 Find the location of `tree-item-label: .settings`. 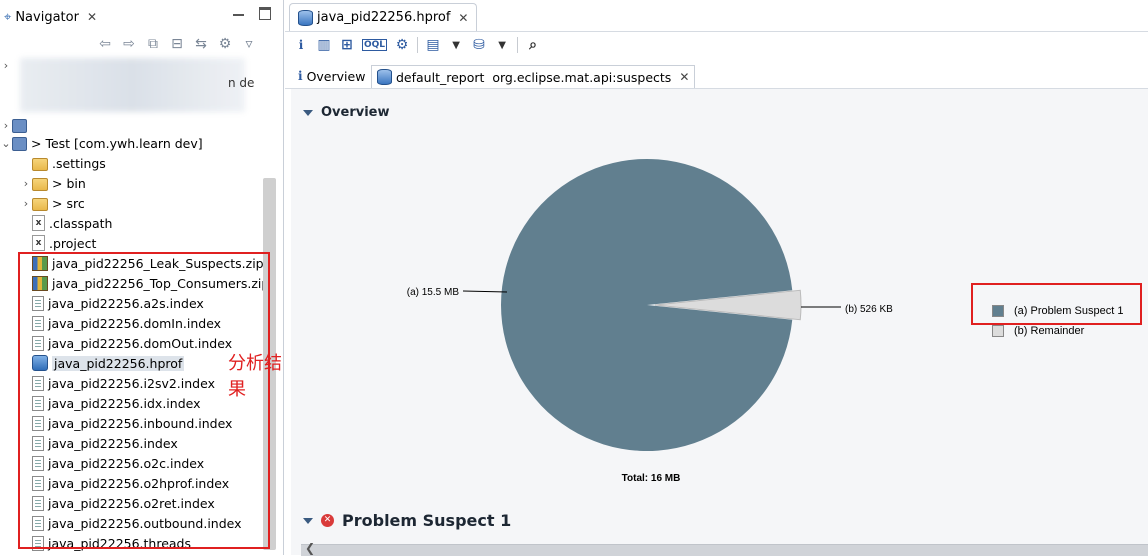

tree-item-label: .settings is located at coordinates (79, 163).